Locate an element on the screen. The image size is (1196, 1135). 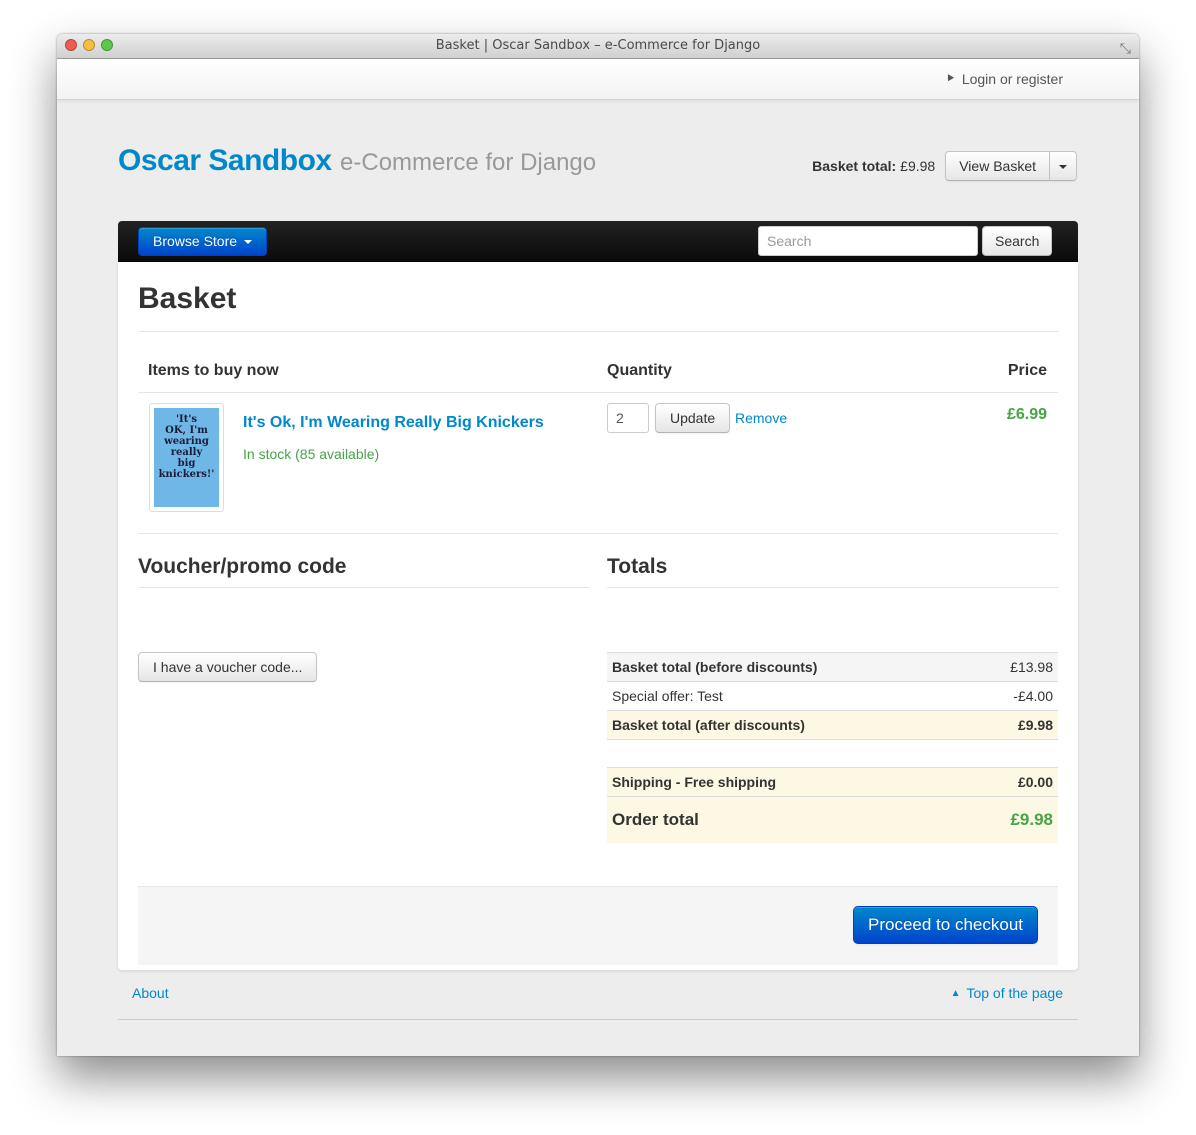
top-bar: ⯈ Login or register is located at coordinates (598, 79).